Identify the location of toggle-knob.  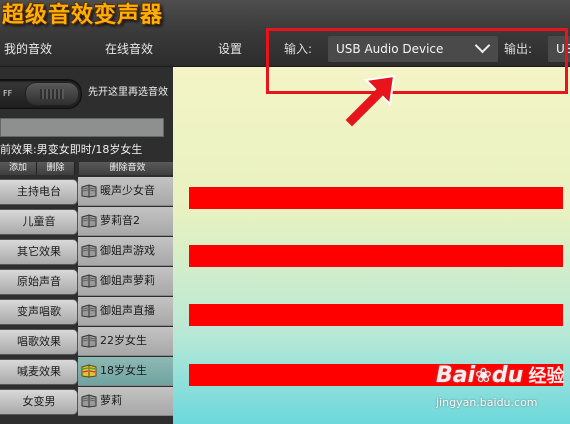
(52, 94).